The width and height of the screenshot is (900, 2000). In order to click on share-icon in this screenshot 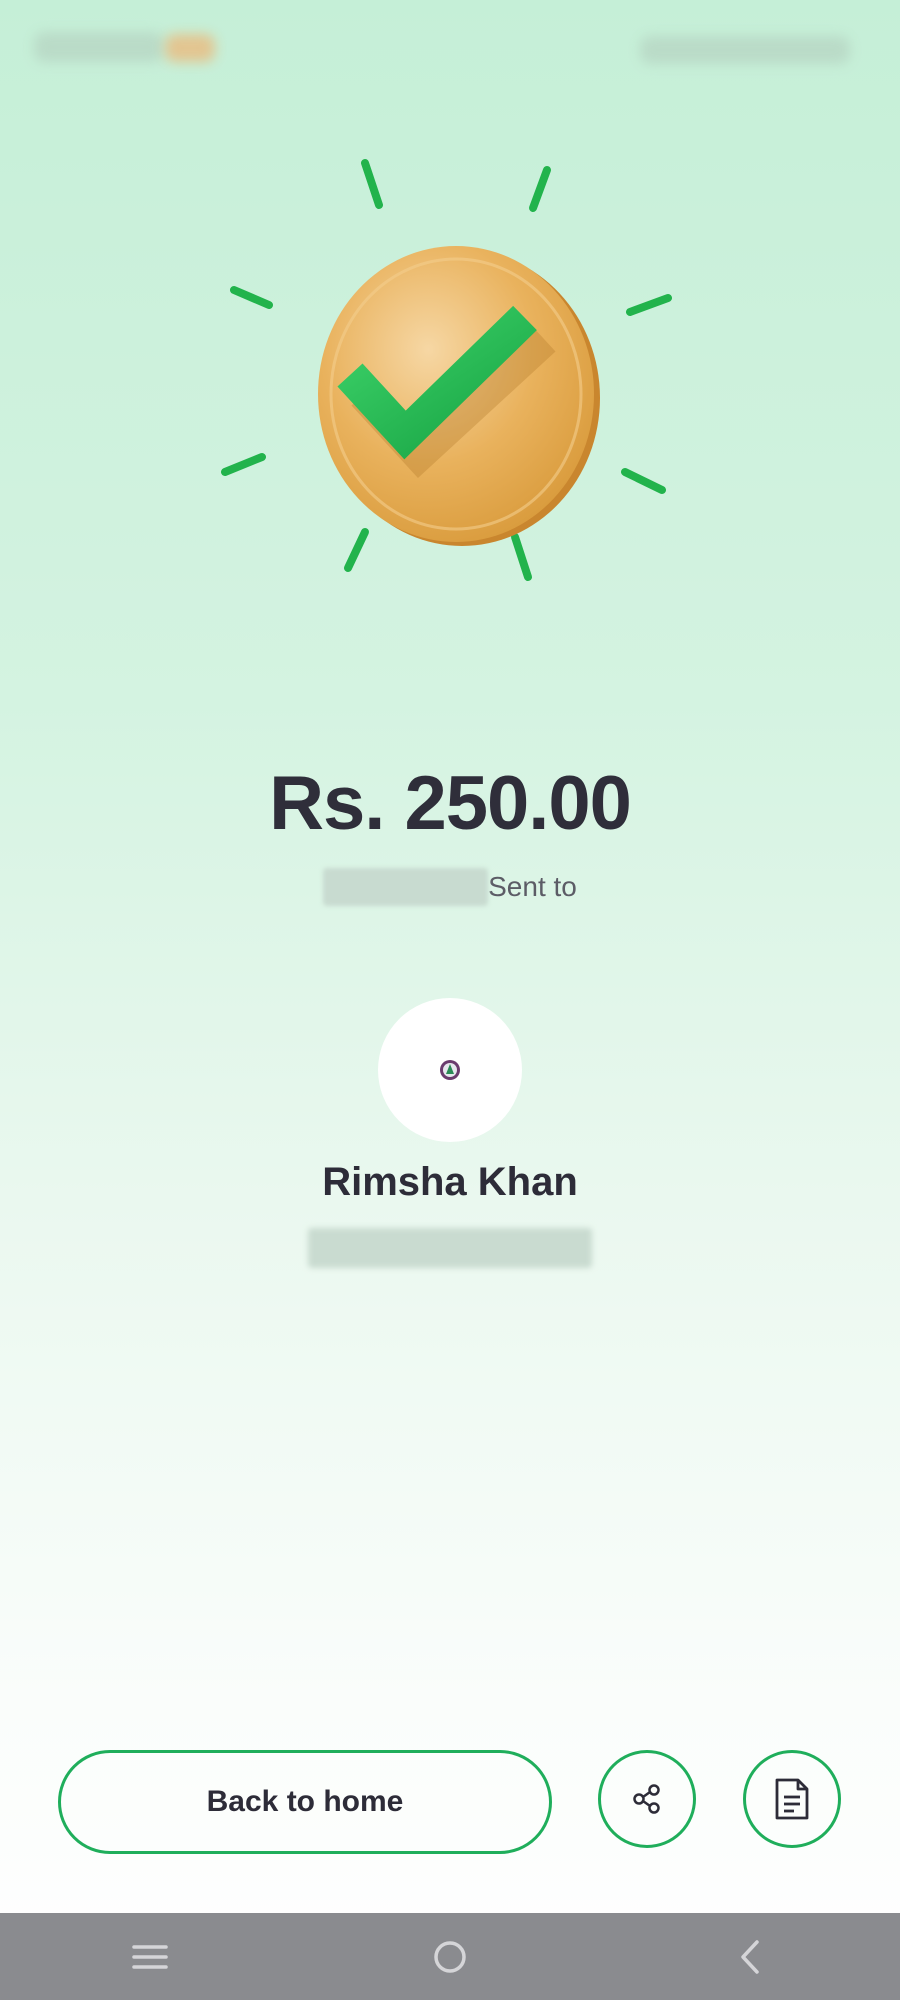, I will do `click(646, 1799)`.